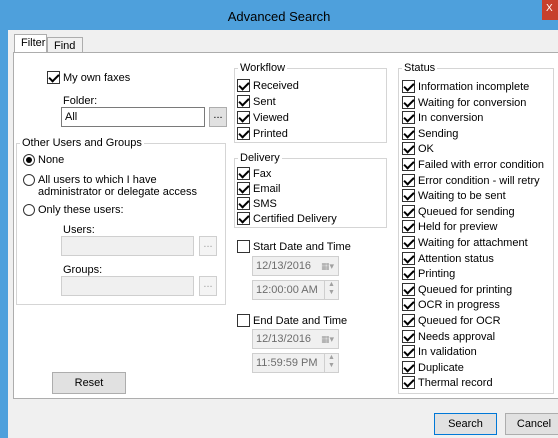 This screenshot has height=438, width=558. I want to click on start-date-label: Start Date and Time, so click(302, 247).